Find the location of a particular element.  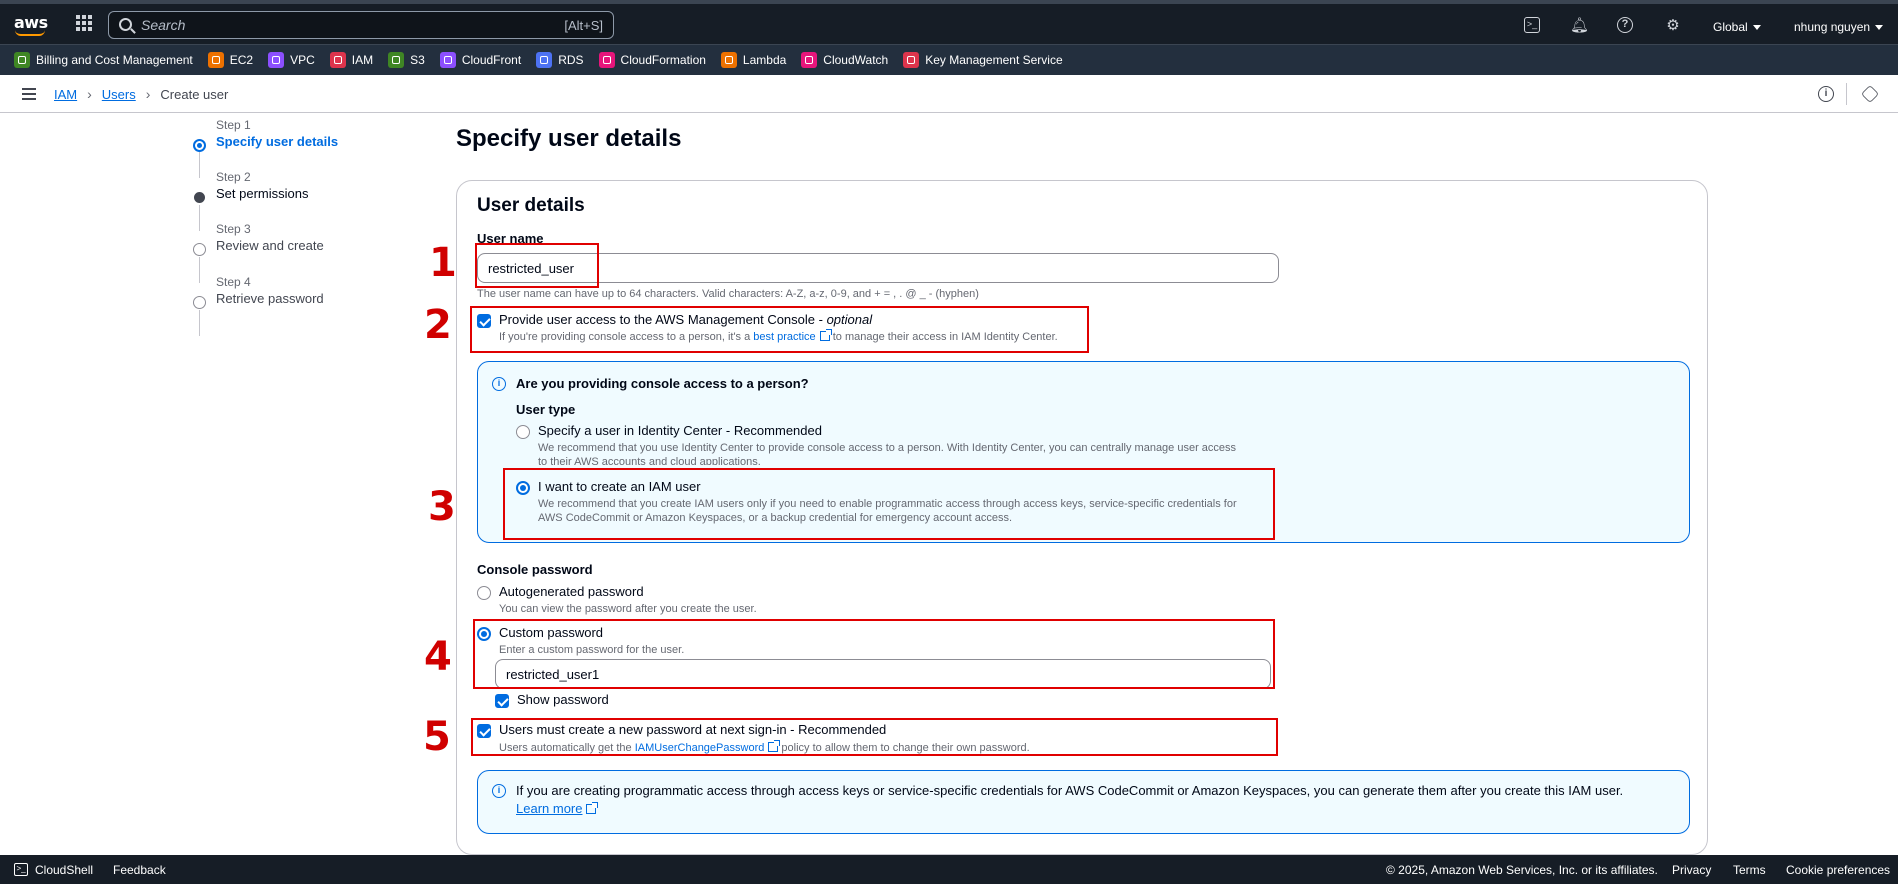

privacy-link: Privacy is located at coordinates (1691, 870).